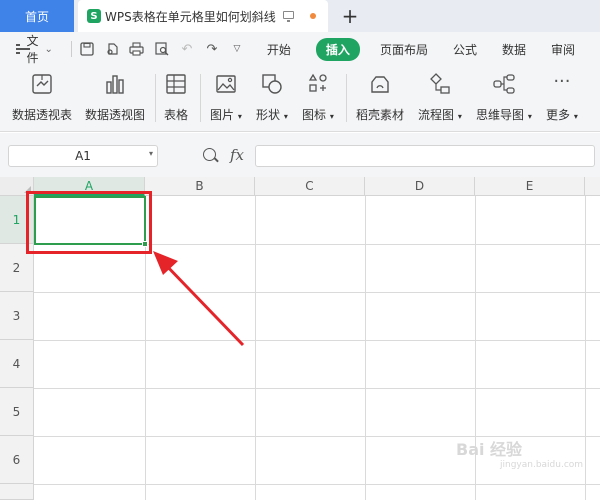 The width and height of the screenshot is (600, 500). What do you see at coordinates (313, 16) in the screenshot?
I see `unsaved-dot-icon` at bounding box center [313, 16].